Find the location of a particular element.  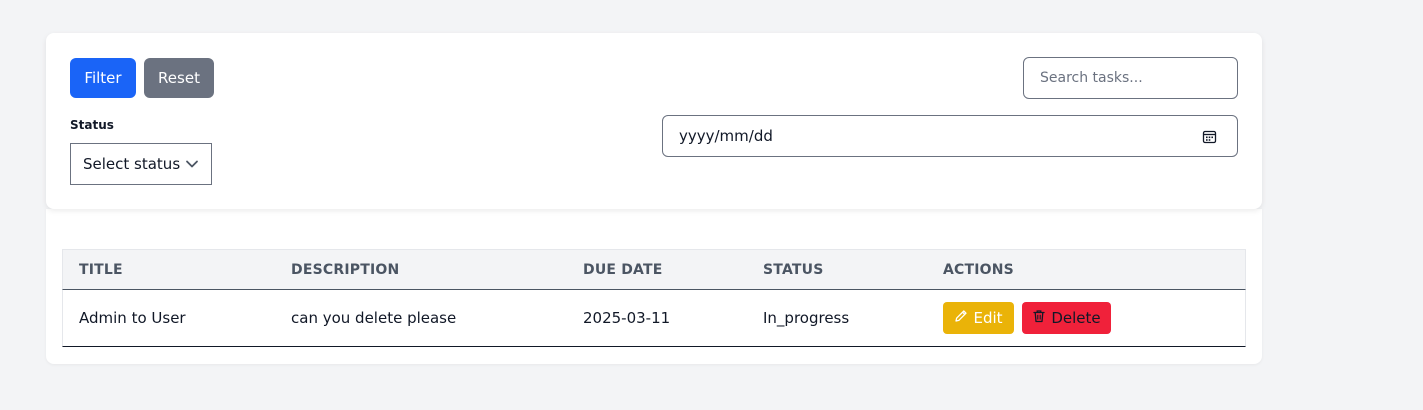

pencil-icon is located at coordinates (961, 318).